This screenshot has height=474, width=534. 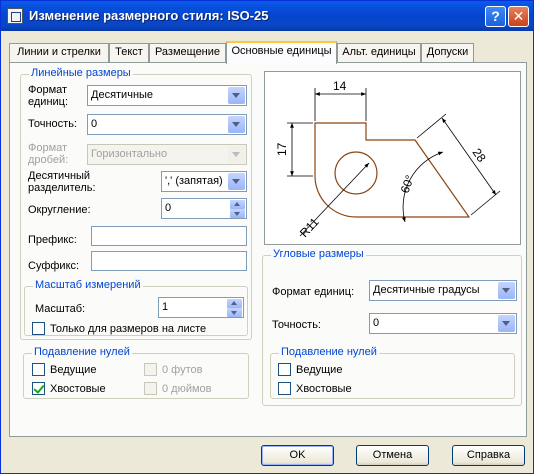 I want to click on dim-text-angle: 60°, so click(x=407, y=184).